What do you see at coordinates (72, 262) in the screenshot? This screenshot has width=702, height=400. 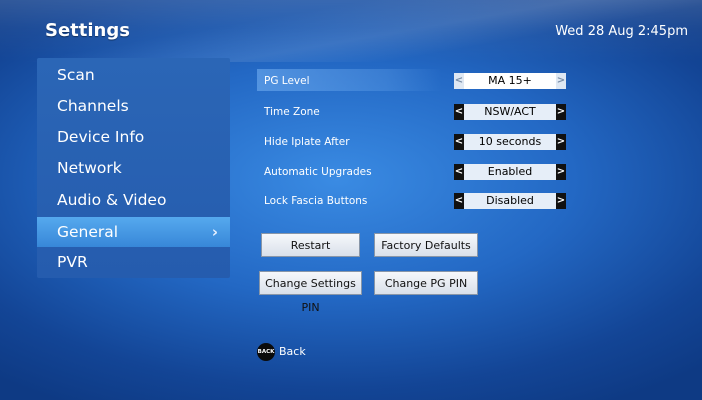 I see `sidebar-item-label: PVR` at bounding box center [72, 262].